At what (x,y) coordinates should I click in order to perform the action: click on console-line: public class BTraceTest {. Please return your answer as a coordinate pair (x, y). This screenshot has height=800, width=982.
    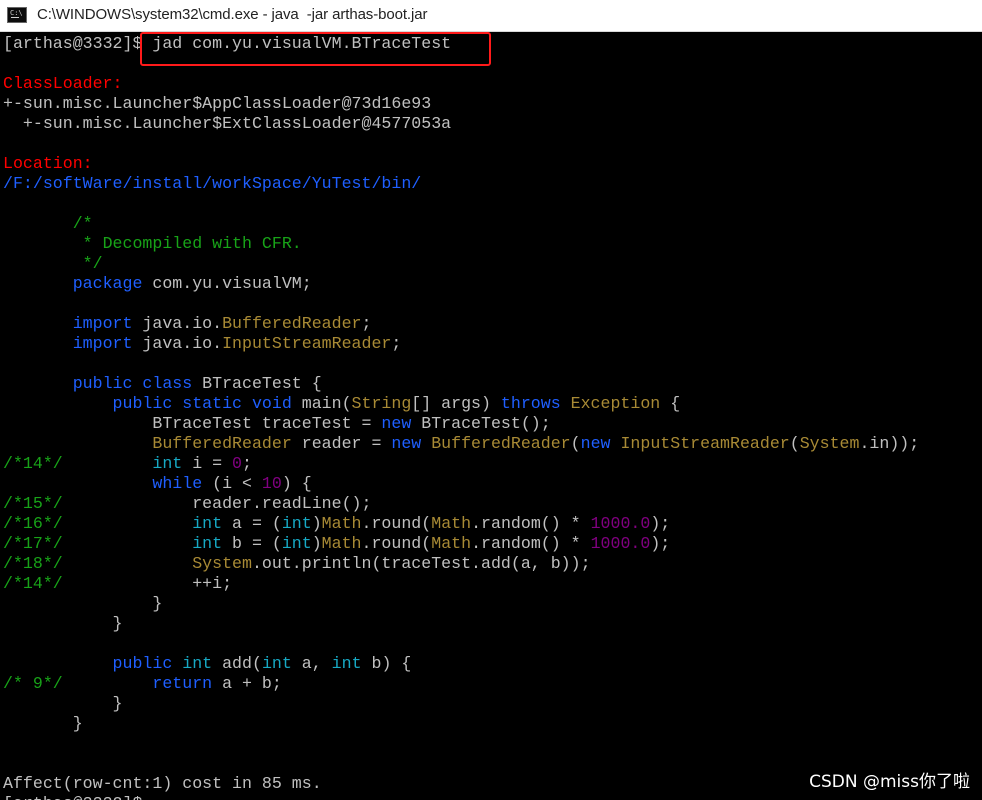
    Looking at the image, I should click on (162, 384).